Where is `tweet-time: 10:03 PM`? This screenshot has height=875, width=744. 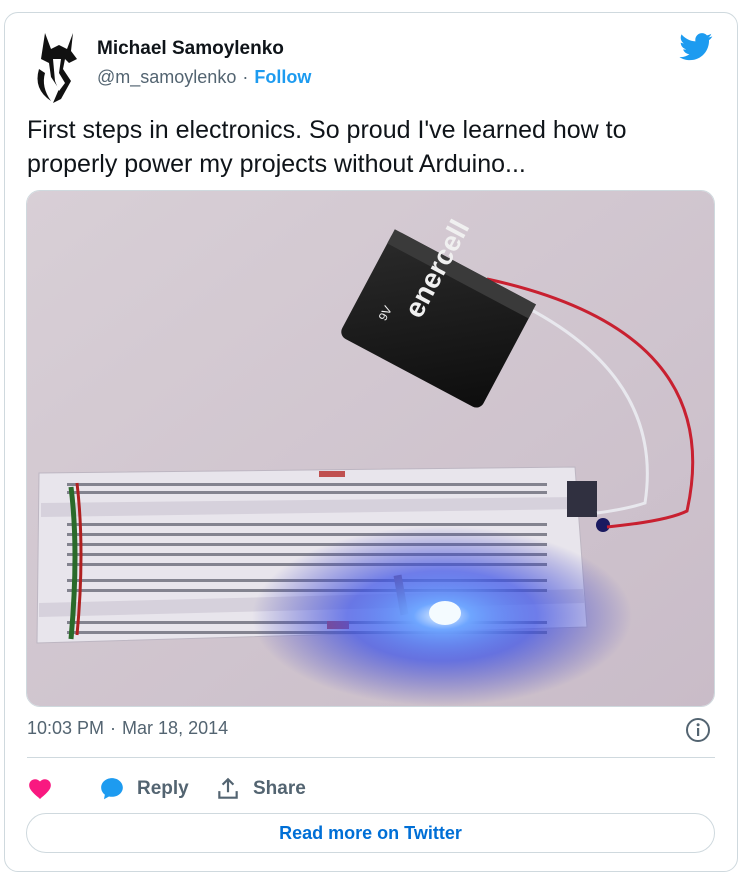 tweet-time: 10:03 PM is located at coordinates (66, 728).